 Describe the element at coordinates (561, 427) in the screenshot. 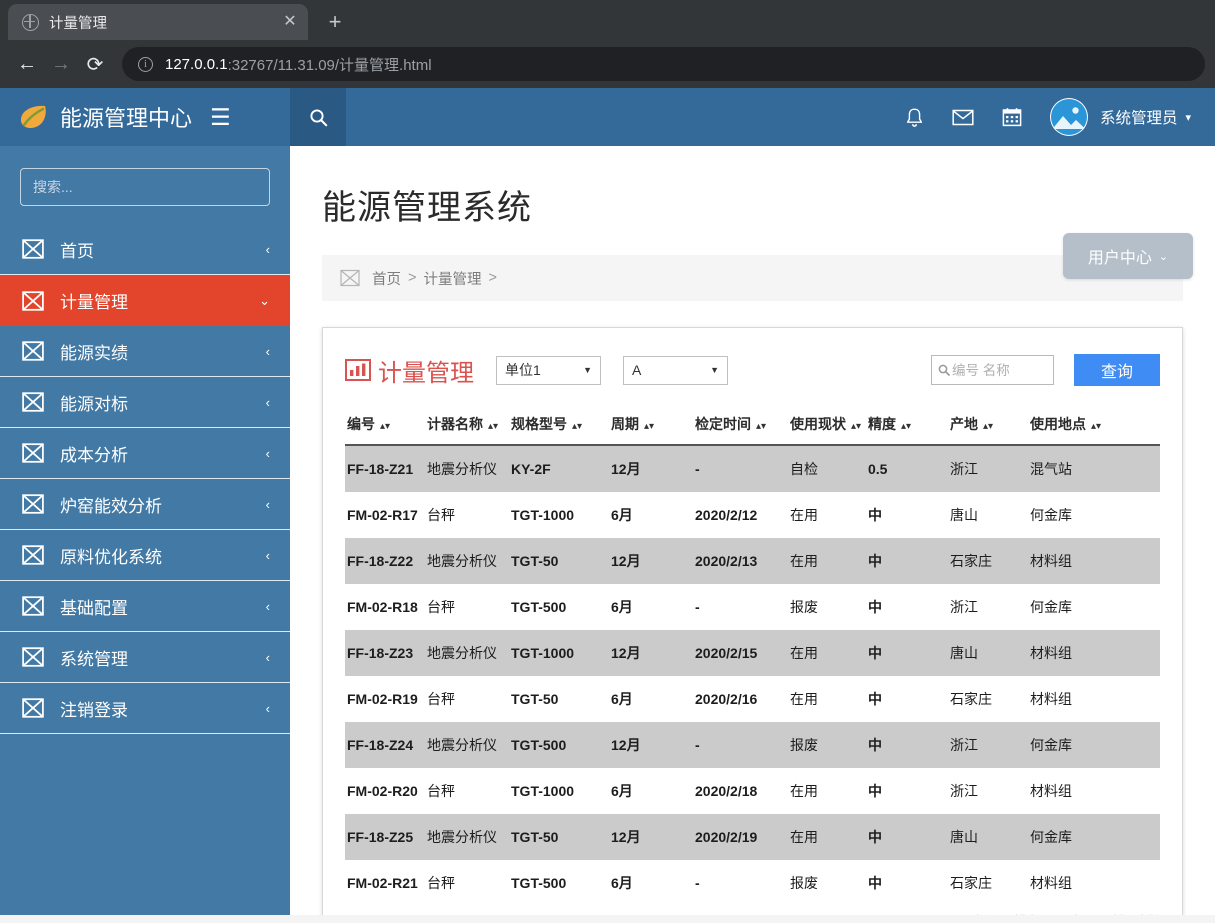

I see `table-column-header-2: 规格型号 ▴▾` at that location.